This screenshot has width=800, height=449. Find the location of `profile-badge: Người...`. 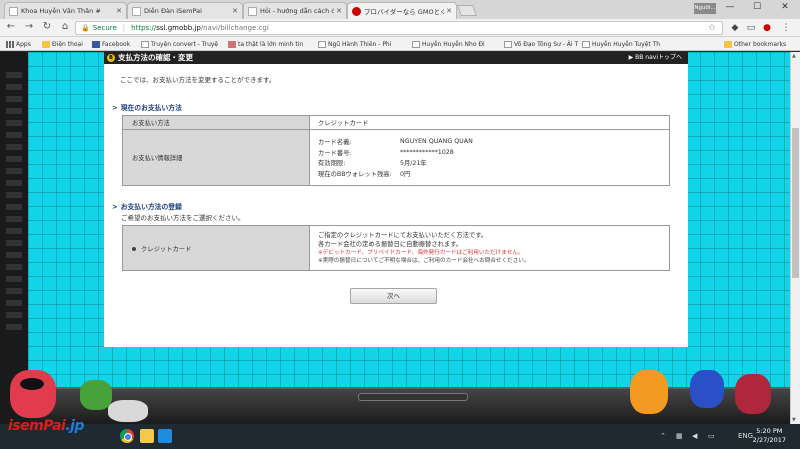

profile-badge: Người... is located at coordinates (705, 8).